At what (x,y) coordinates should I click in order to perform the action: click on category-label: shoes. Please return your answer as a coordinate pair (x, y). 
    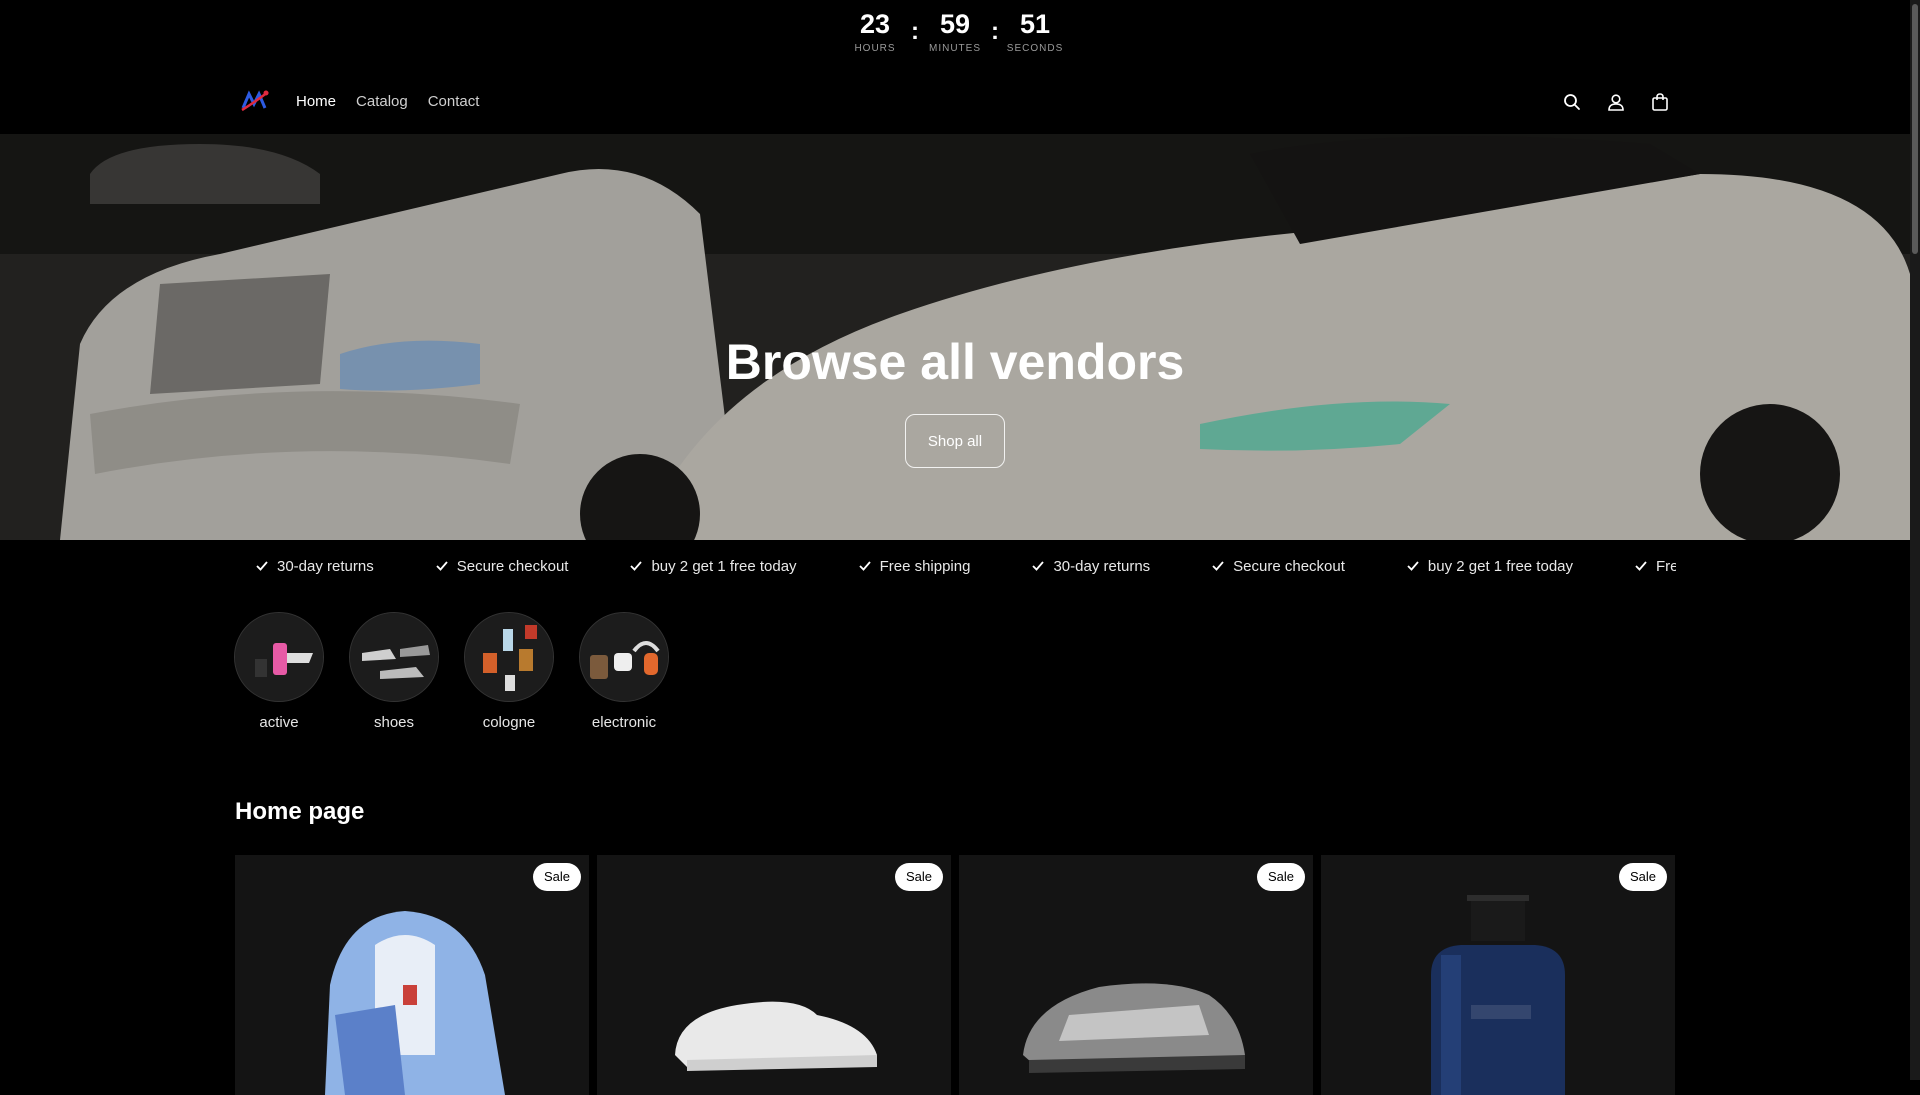
    Looking at the image, I should click on (394, 722).